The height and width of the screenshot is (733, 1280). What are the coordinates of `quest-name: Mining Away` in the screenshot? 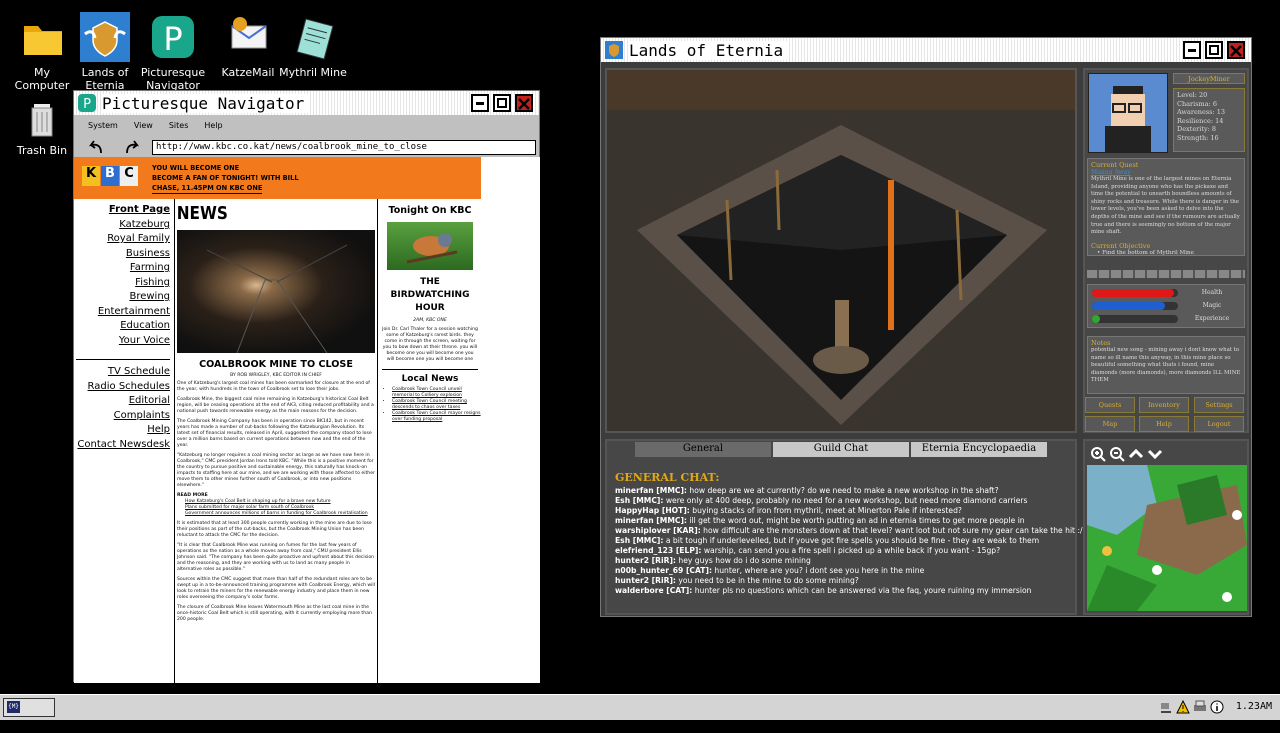 It's located at (1166, 172).